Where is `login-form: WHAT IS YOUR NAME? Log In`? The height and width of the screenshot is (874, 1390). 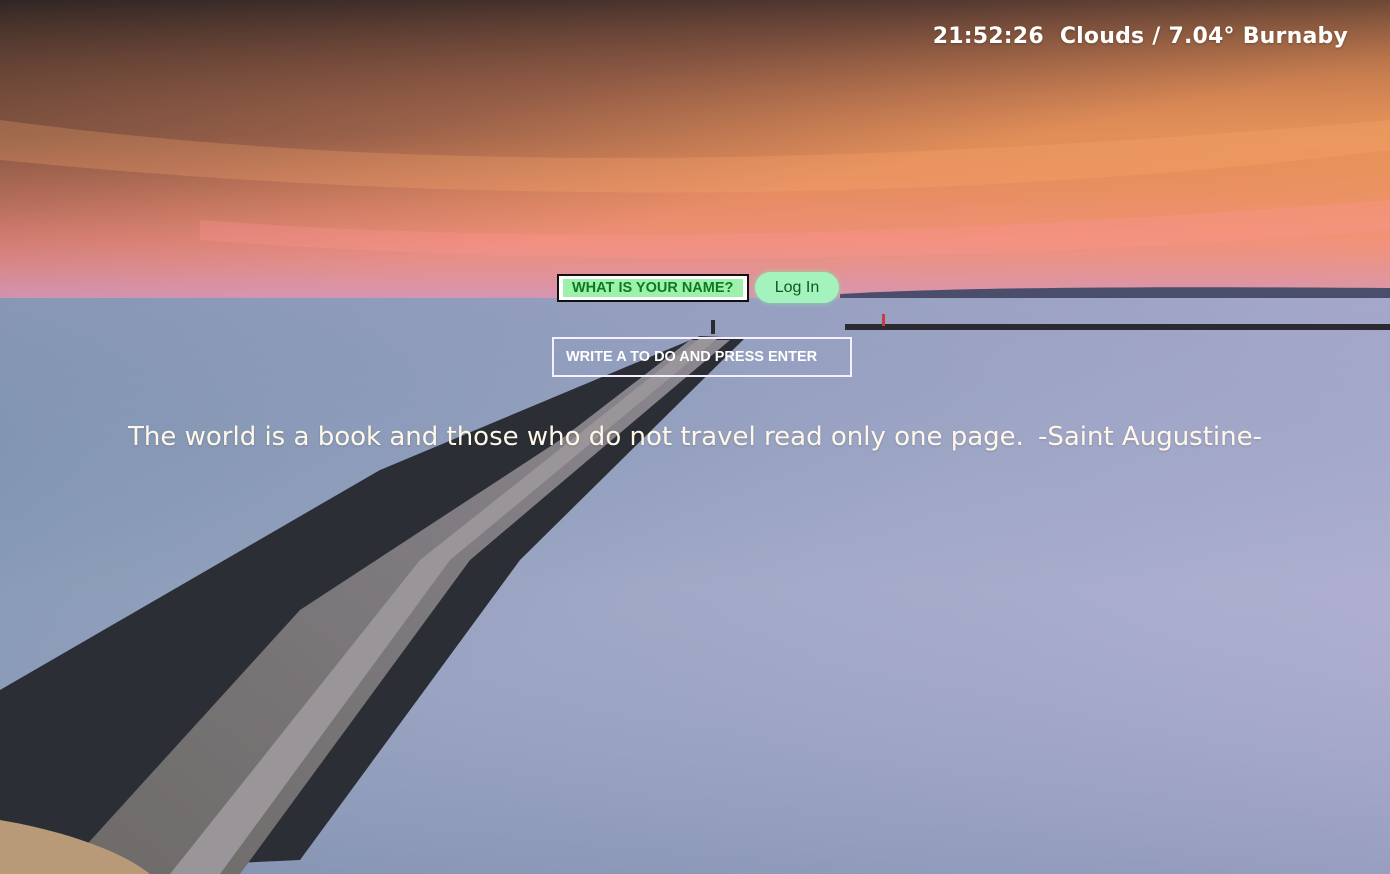
login-form: WHAT IS YOUR NAME? Log In is located at coordinates (698, 287).